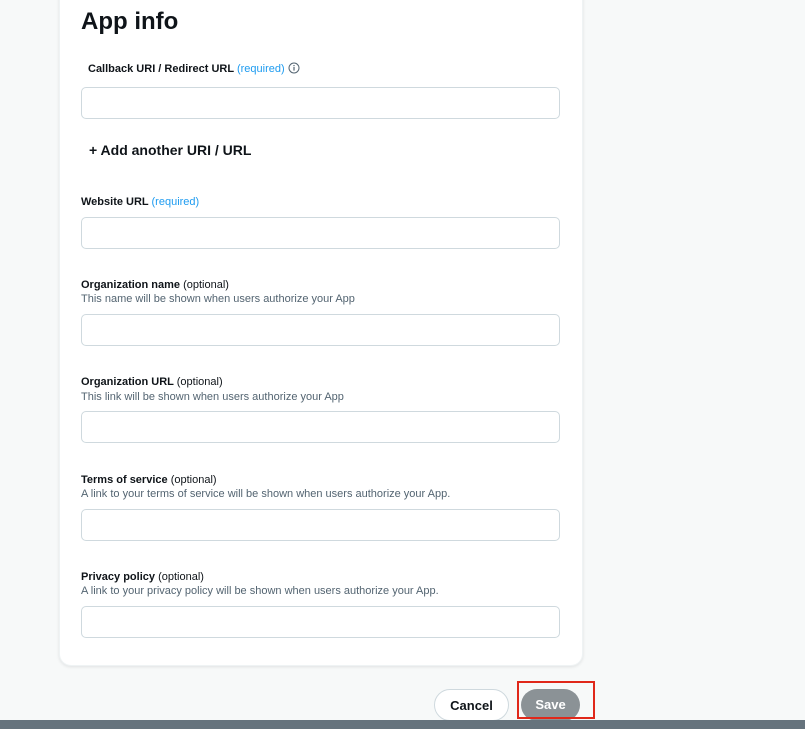 This screenshot has height=729, width=805. Describe the element at coordinates (294, 70) in the screenshot. I see `info-icon` at that location.